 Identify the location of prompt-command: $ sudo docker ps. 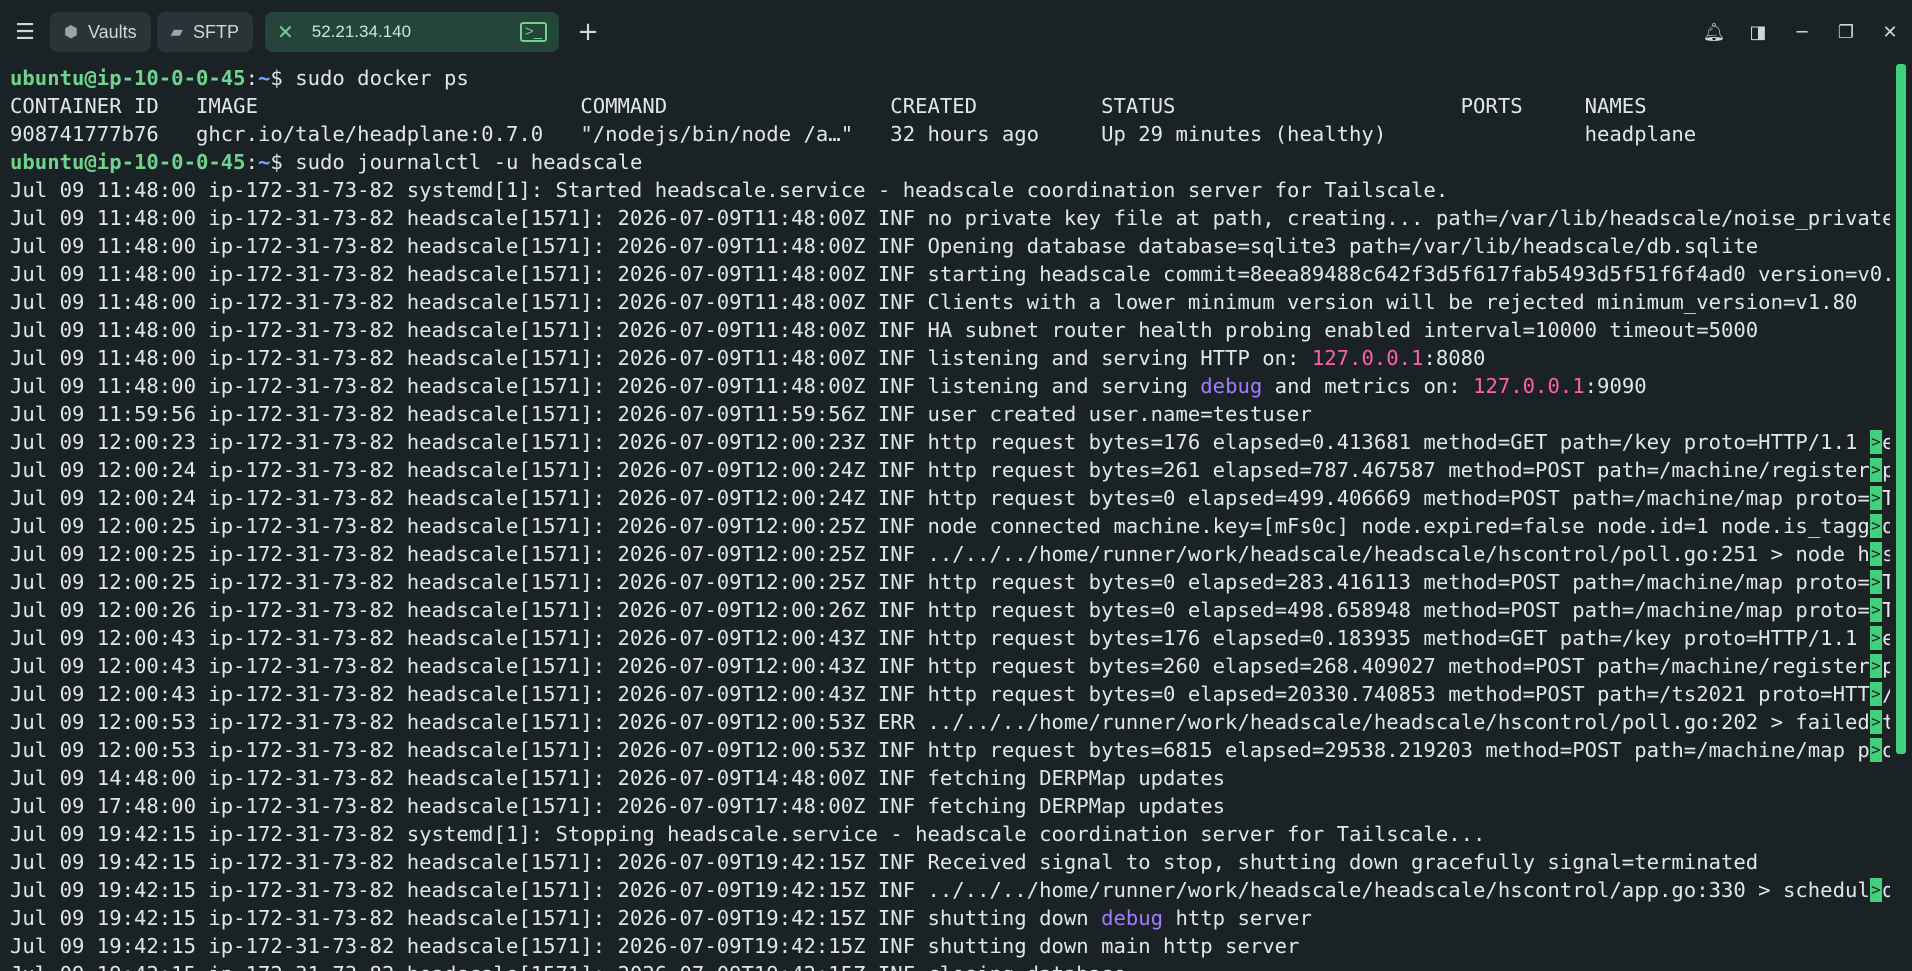
(369, 78).